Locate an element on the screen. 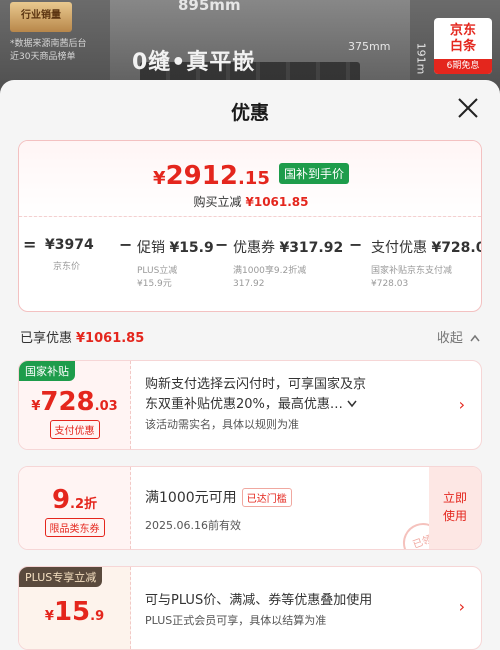 This screenshot has width=500, height=650. applied-discount: 已享优惠 ¥1061.85 is located at coordinates (82, 336).